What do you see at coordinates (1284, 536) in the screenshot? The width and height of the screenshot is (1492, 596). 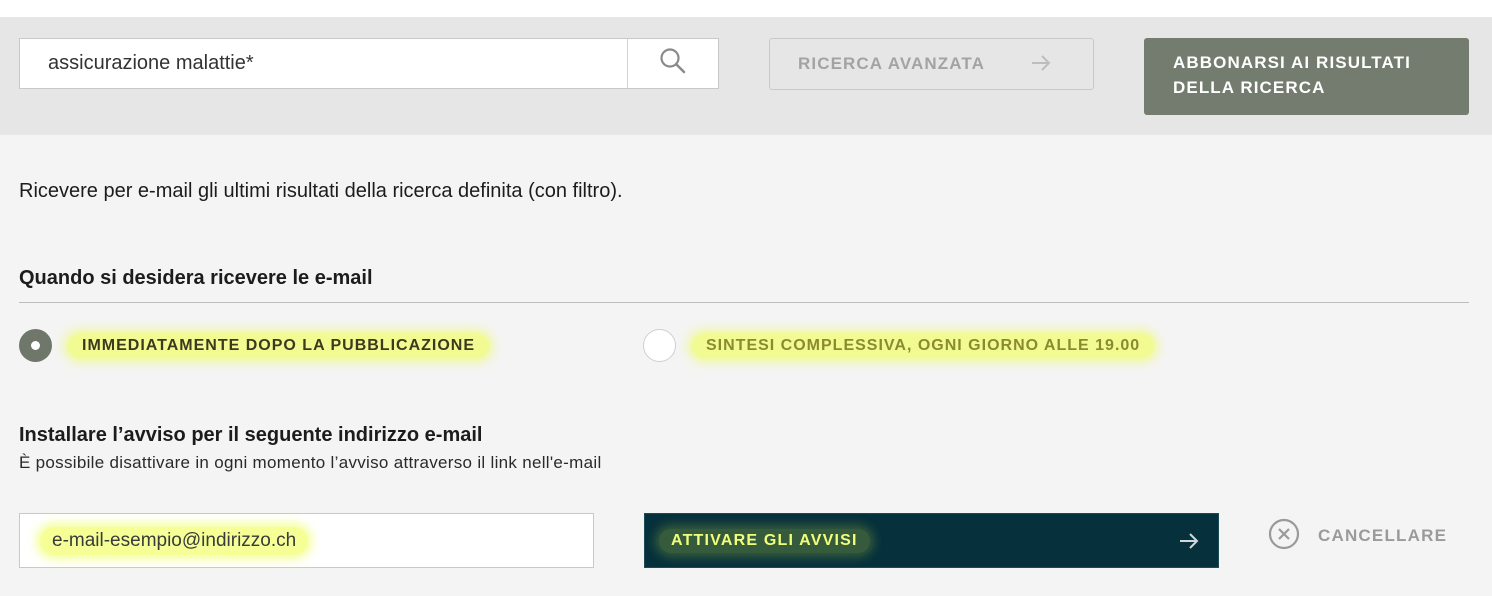 I see `close-circle-icon` at bounding box center [1284, 536].